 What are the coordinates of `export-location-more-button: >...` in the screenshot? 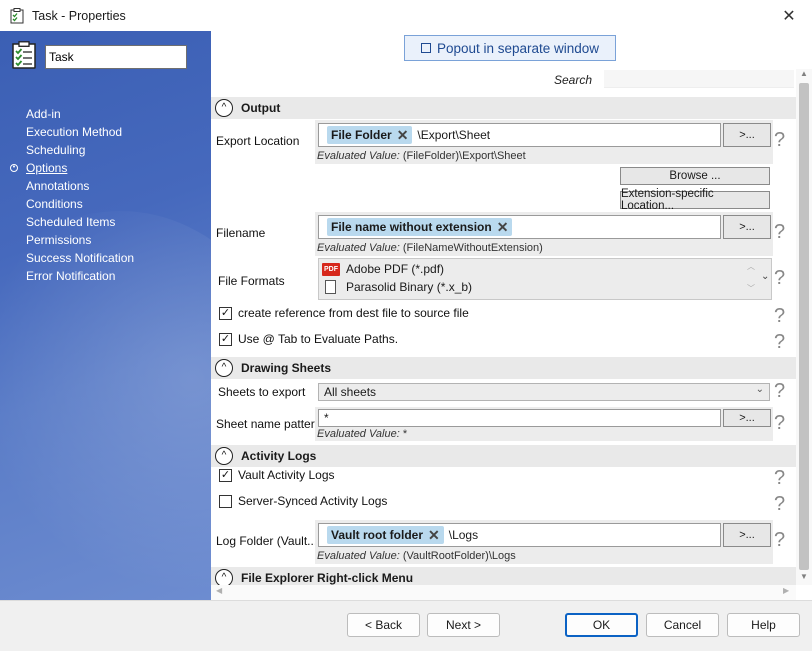 It's located at (747, 135).